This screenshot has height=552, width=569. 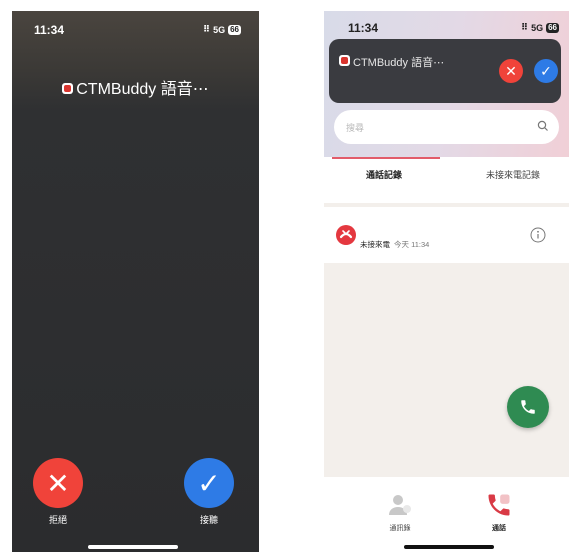 What do you see at coordinates (355, 128) in the screenshot?
I see `search-placeholder: 搜尋` at bounding box center [355, 128].